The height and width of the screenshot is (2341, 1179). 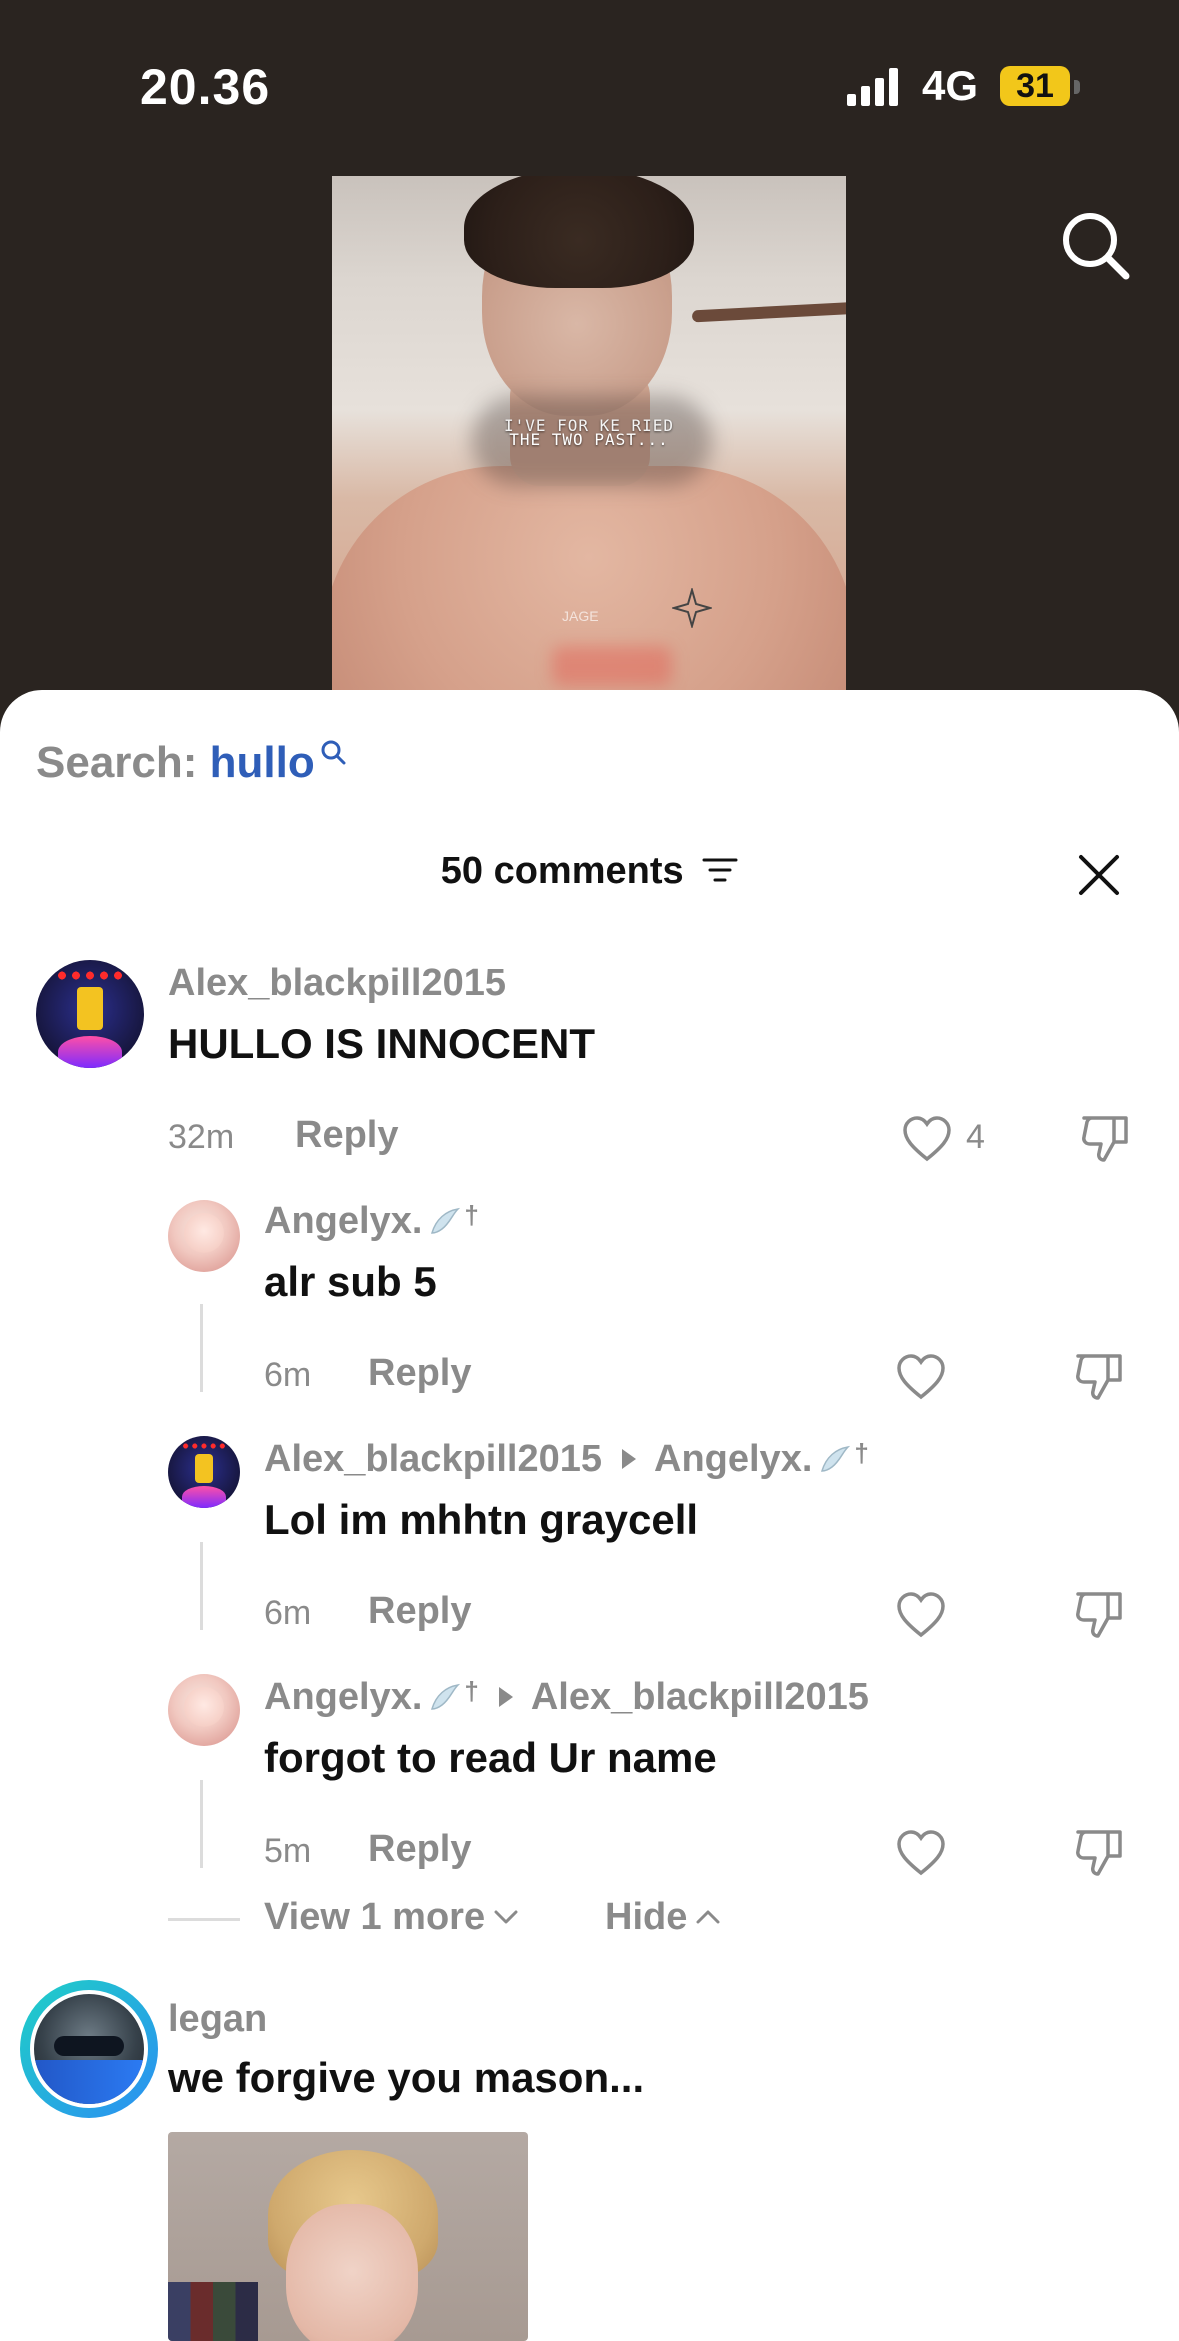 What do you see at coordinates (1095, 245) in the screenshot?
I see `search-icon` at bounding box center [1095, 245].